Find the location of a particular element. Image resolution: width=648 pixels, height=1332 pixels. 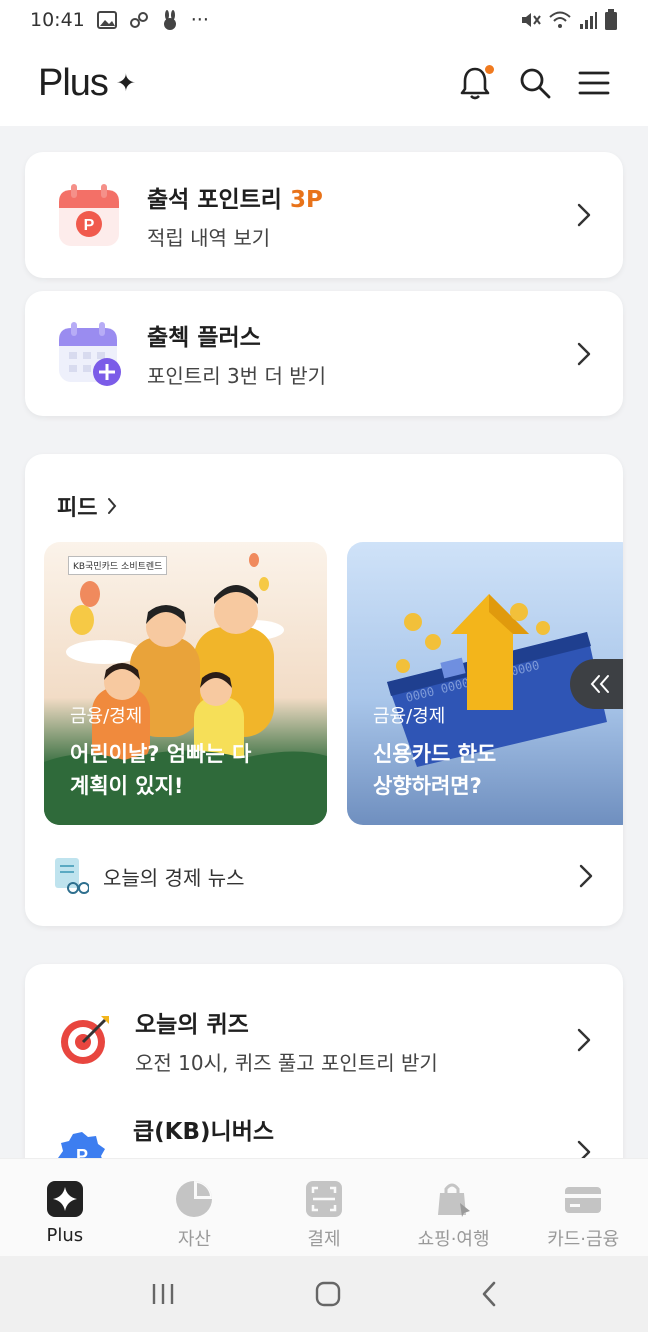

signal-icon is located at coordinates (588, 20).